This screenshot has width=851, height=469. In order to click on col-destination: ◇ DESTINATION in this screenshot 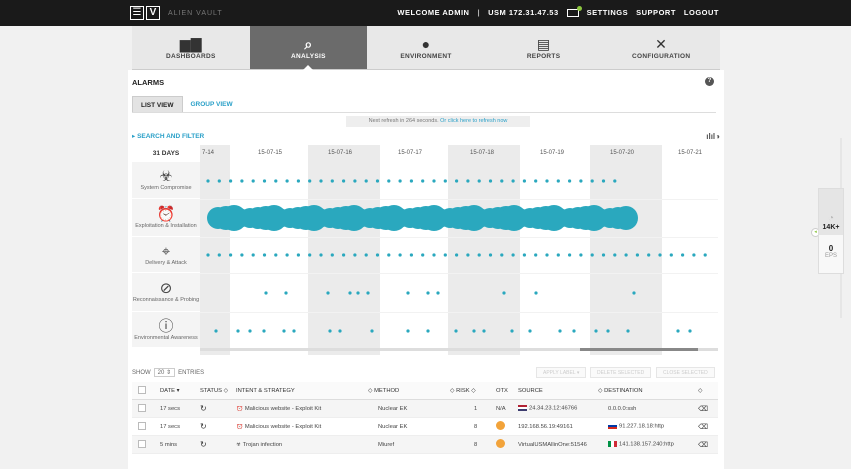, I will do `click(648, 391)`.